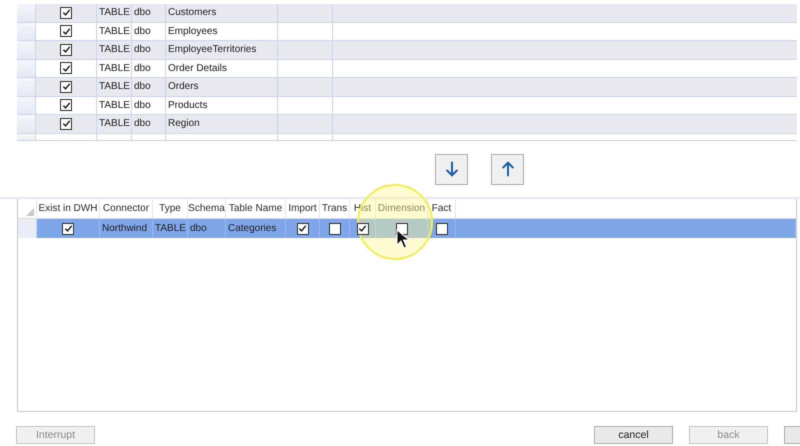 The width and height of the screenshot is (800, 446). What do you see at coordinates (451, 169) in the screenshot?
I see `move-down-button` at bounding box center [451, 169].